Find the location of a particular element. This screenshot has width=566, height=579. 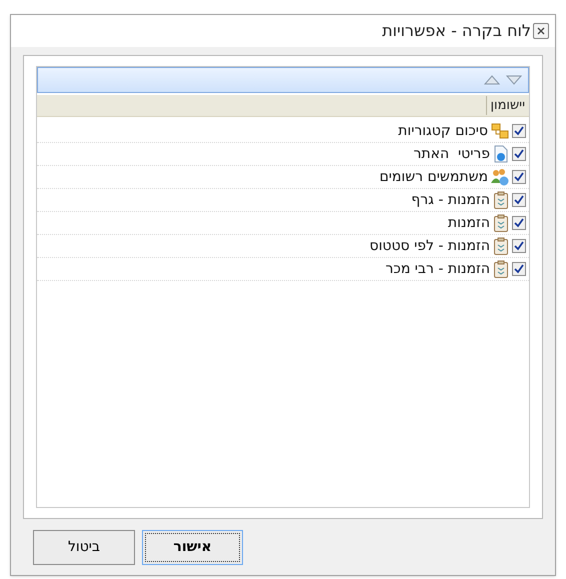

item-label: סיכום קטגוריות is located at coordinates (443, 131).